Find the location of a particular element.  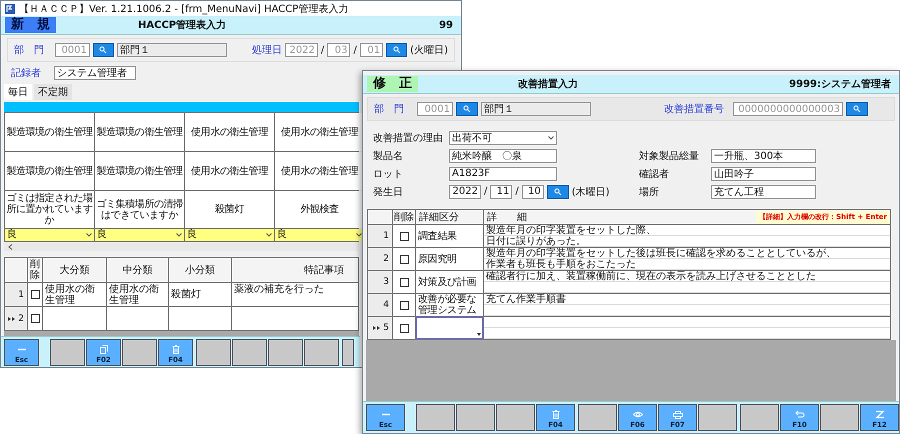

check-item-cell: 外観検査 is located at coordinates (319, 209).